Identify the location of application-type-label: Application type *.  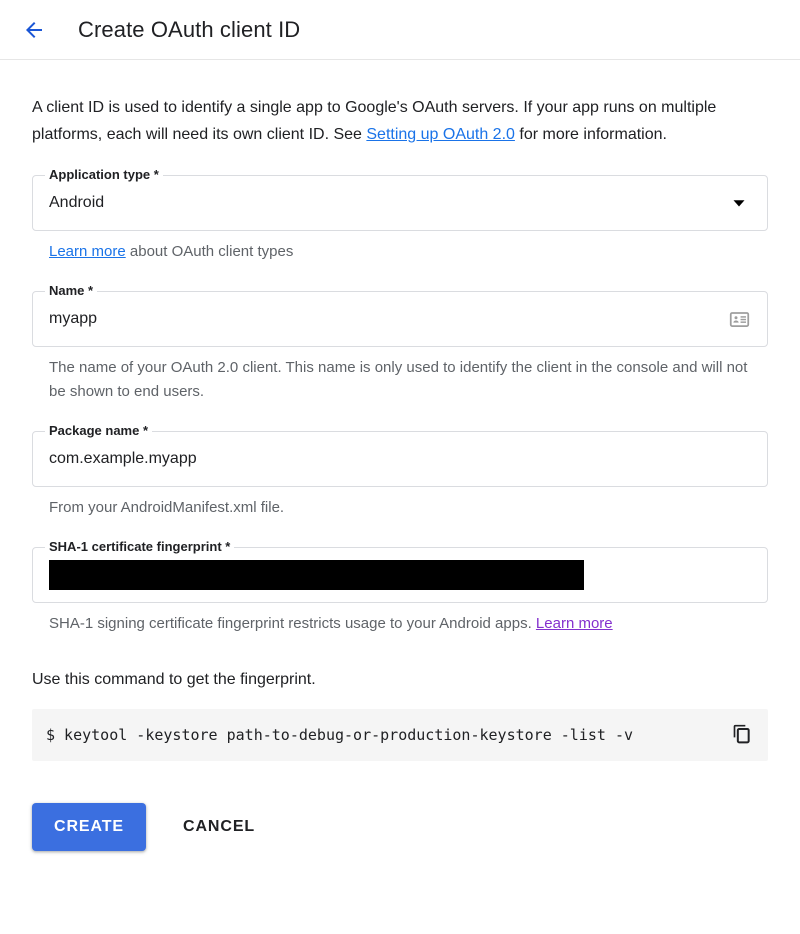
(104, 175).